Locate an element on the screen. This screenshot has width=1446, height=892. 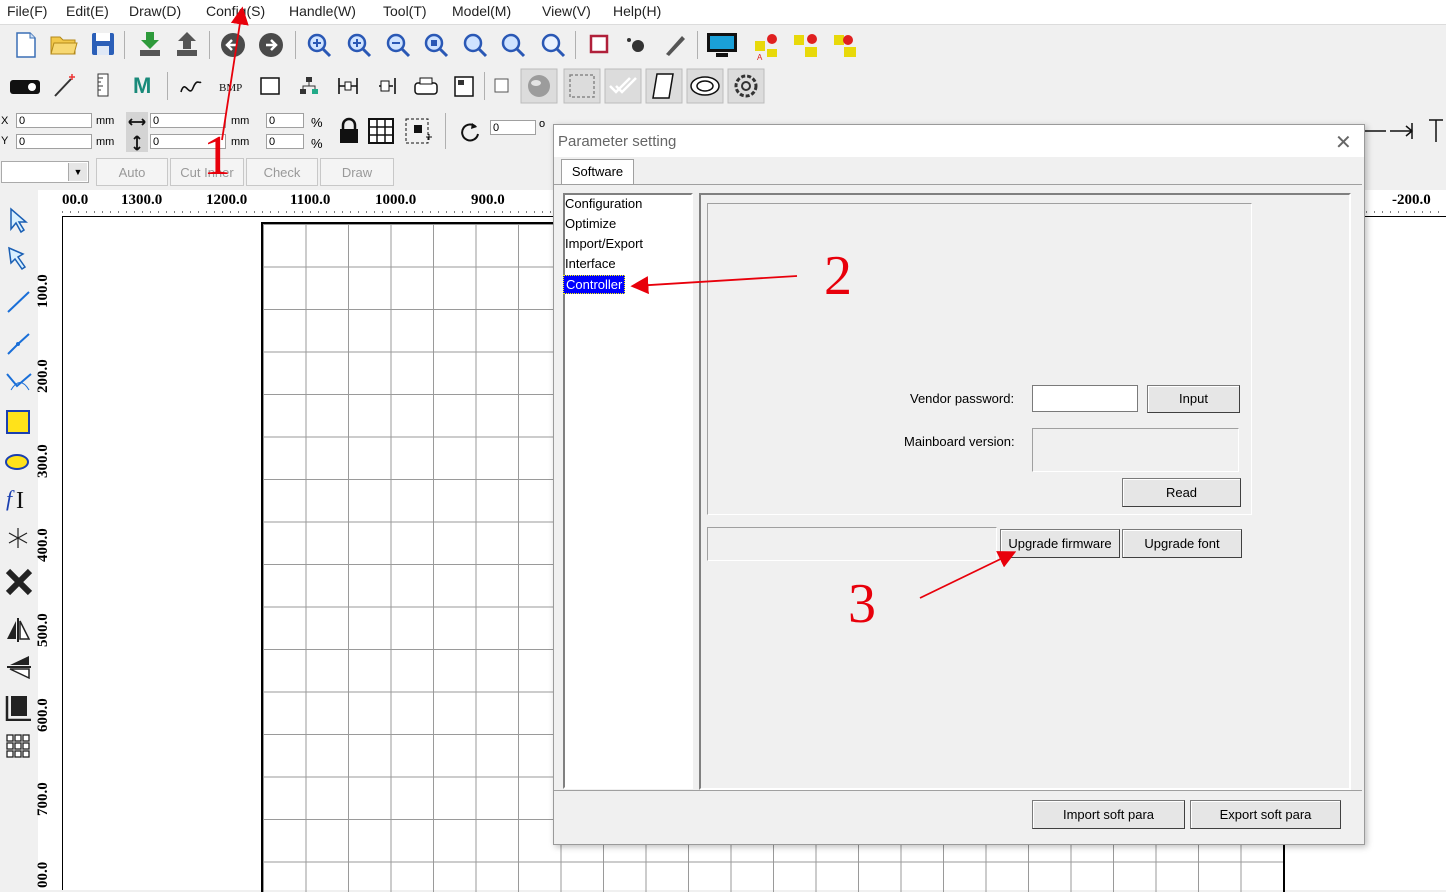
menu-view: View(V) is located at coordinates (566, 11).